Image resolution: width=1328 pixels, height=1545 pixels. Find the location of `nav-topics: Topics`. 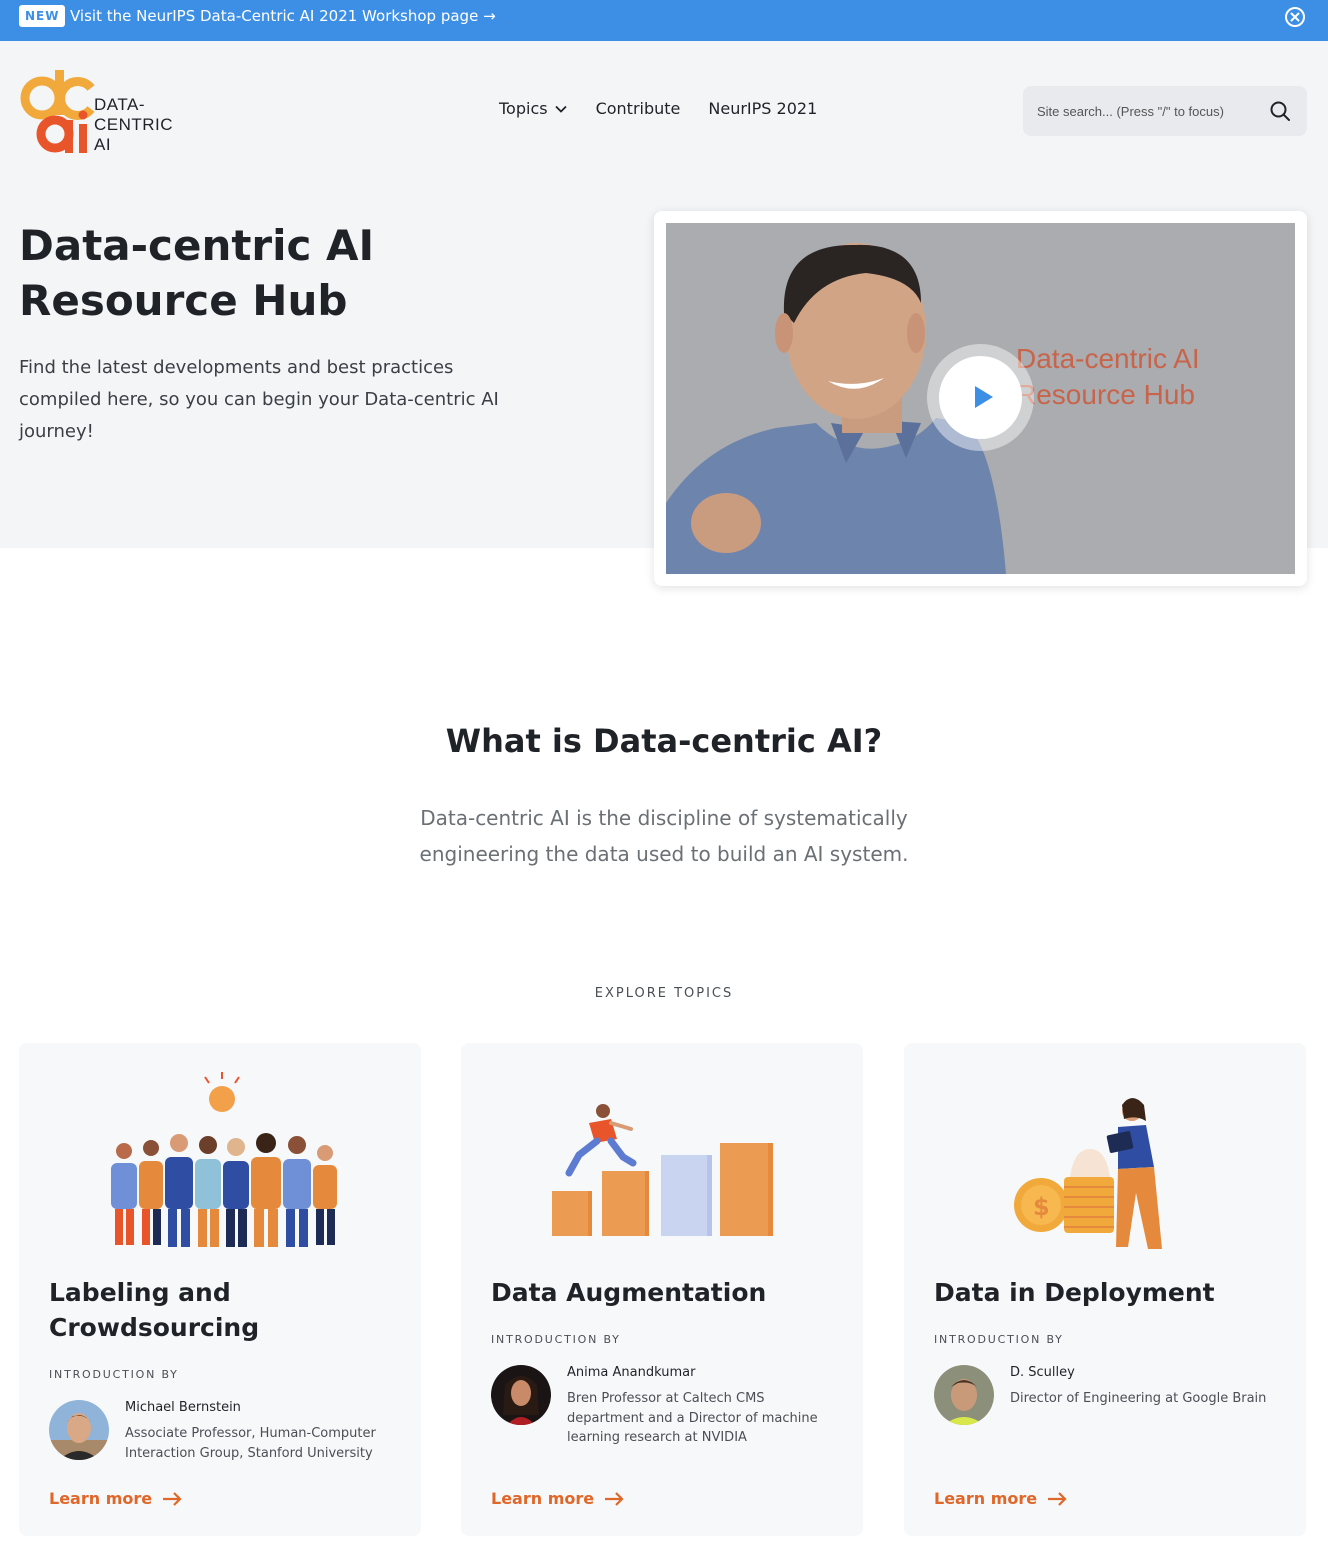

nav-topics: Topics is located at coordinates (533, 108).